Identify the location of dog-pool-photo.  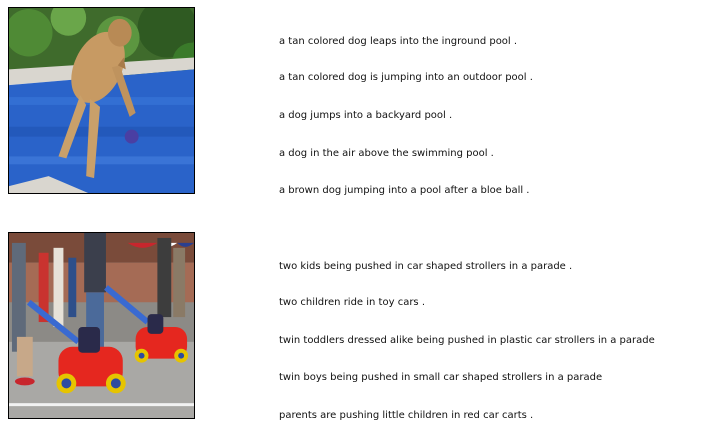
(101, 100).